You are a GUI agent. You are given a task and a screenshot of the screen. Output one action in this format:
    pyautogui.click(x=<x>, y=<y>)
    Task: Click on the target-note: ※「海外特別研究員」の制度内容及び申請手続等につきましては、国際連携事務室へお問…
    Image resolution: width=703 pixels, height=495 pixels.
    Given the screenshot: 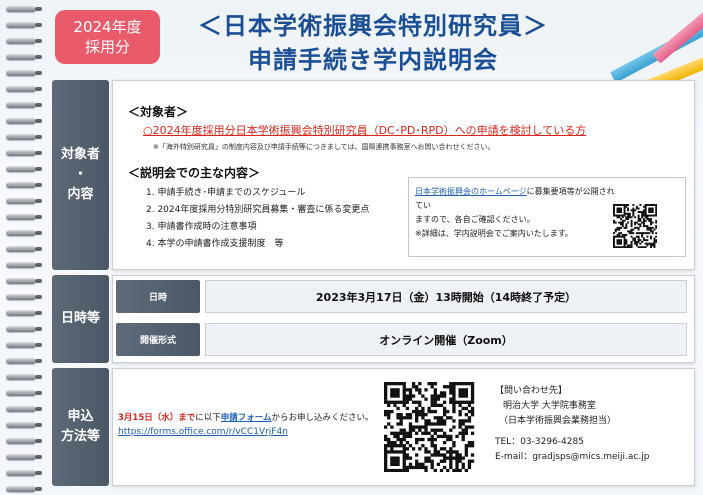 What is the action you would take?
    pyautogui.click(x=324, y=147)
    